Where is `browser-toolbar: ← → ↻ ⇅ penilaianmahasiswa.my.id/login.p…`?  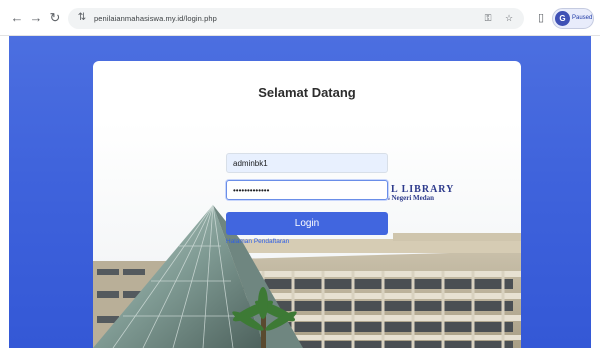
browser-toolbar: ← → ↻ ⇅ penilaianmahasiswa.my.id/login.p… is located at coordinates (300, 18).